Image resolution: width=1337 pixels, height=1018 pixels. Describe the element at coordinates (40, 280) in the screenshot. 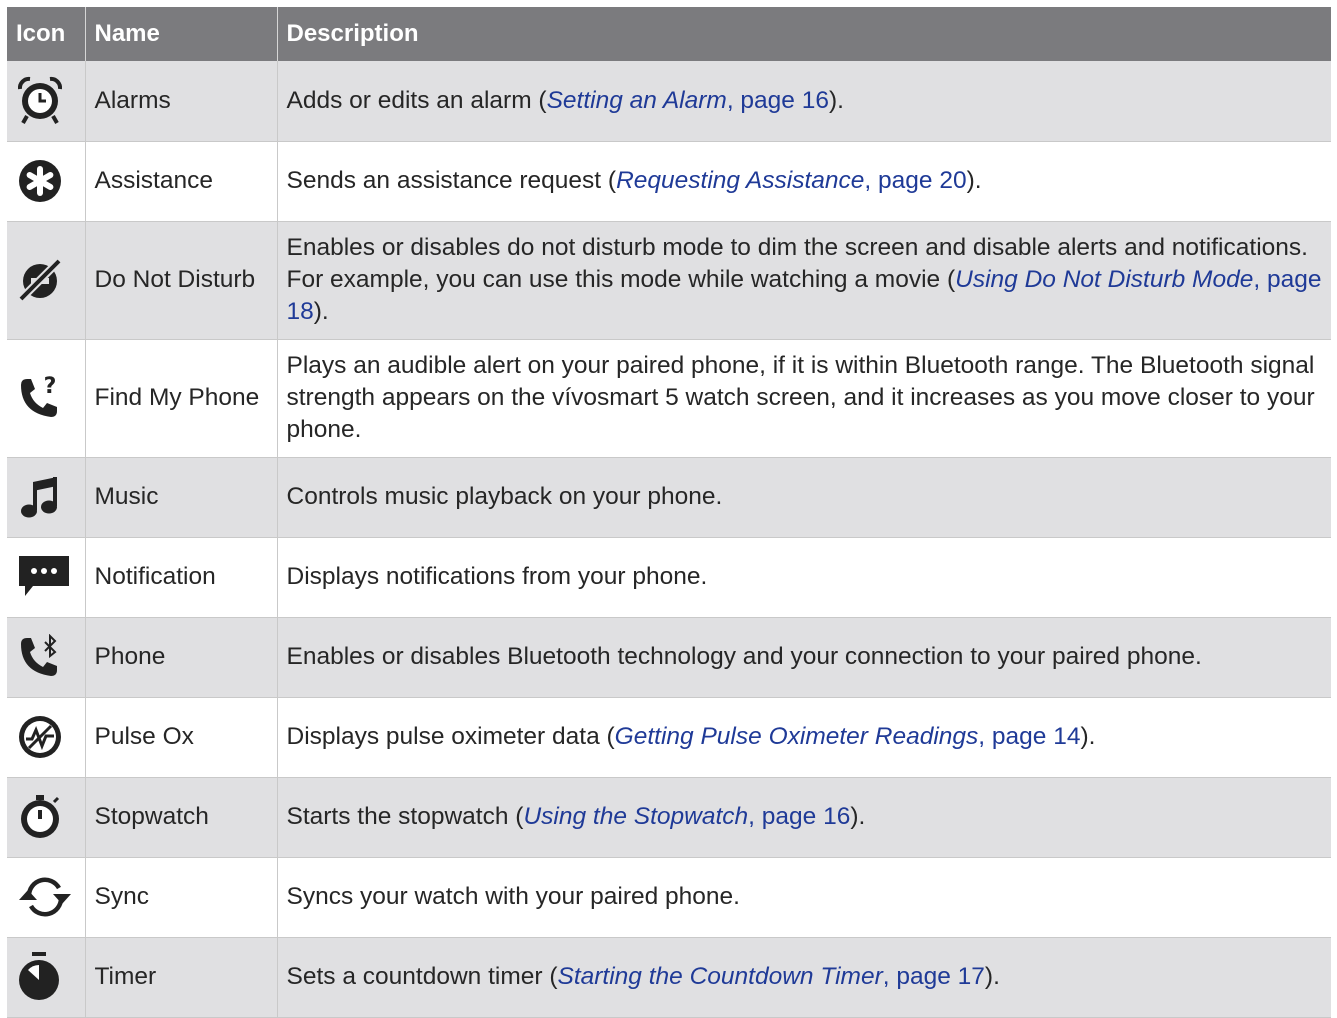

I see `do-not-disturb-icon` at that location.